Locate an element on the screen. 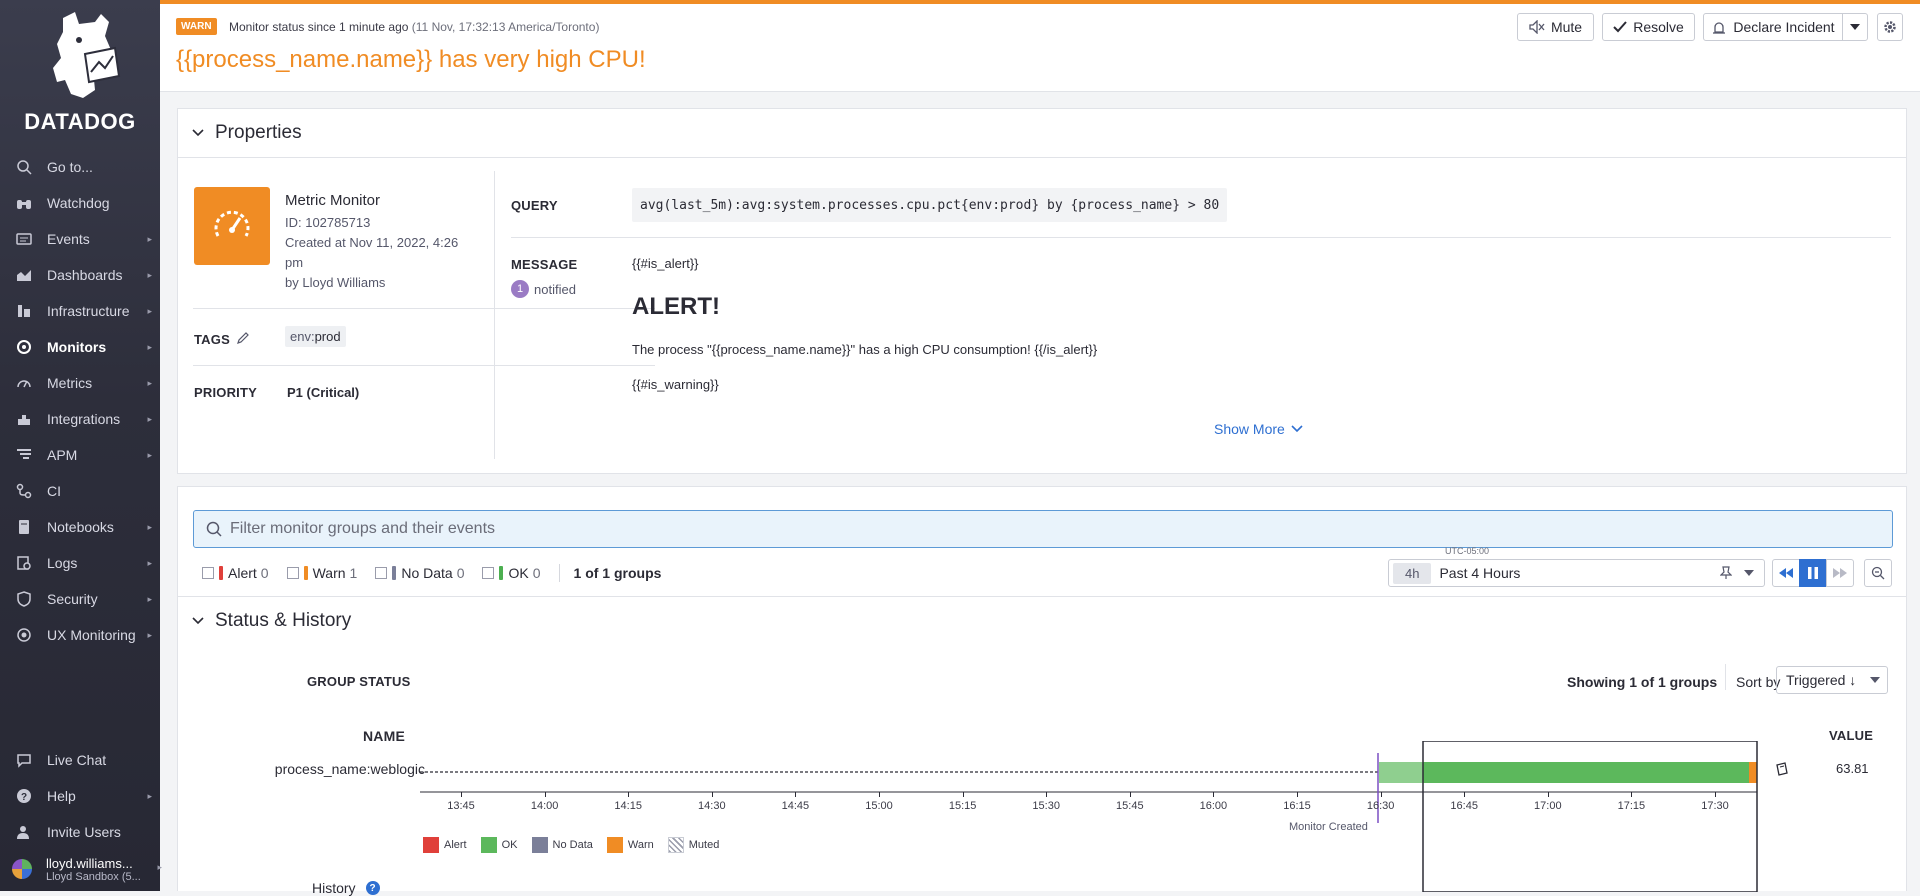 This screenshot has height=896, width=1920. filter-bar is located at coordinates (1043, 529).